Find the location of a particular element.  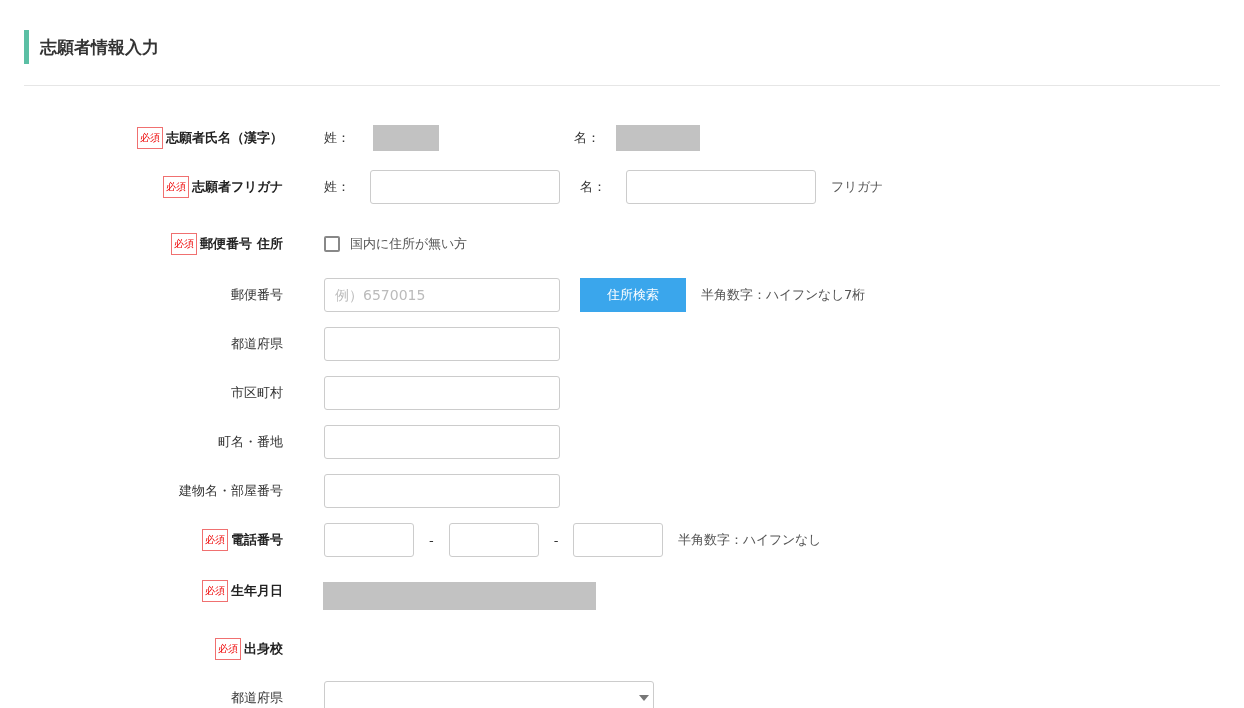

field-label: 志願者フリガナ is located at coordinates (237, 187).